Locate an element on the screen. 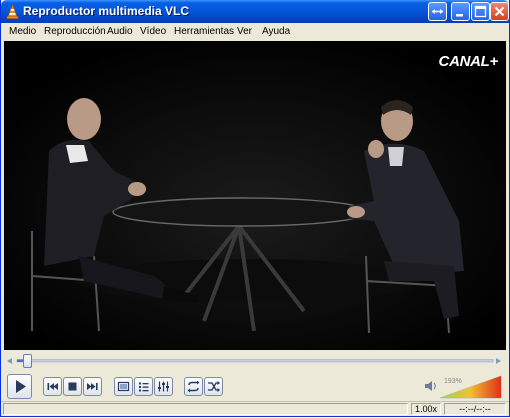 The image size is (510, 418). menu-ayuda: Ayuda is located at coordinates (276, 31).